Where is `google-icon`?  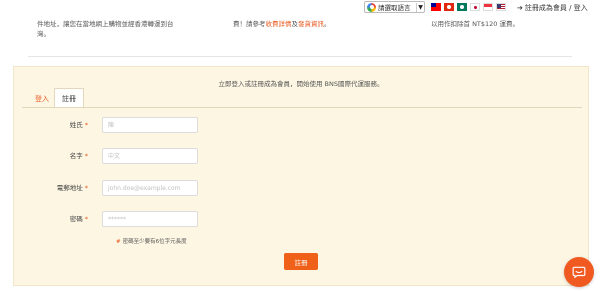 google-icon is located at coordinates (371, 7).